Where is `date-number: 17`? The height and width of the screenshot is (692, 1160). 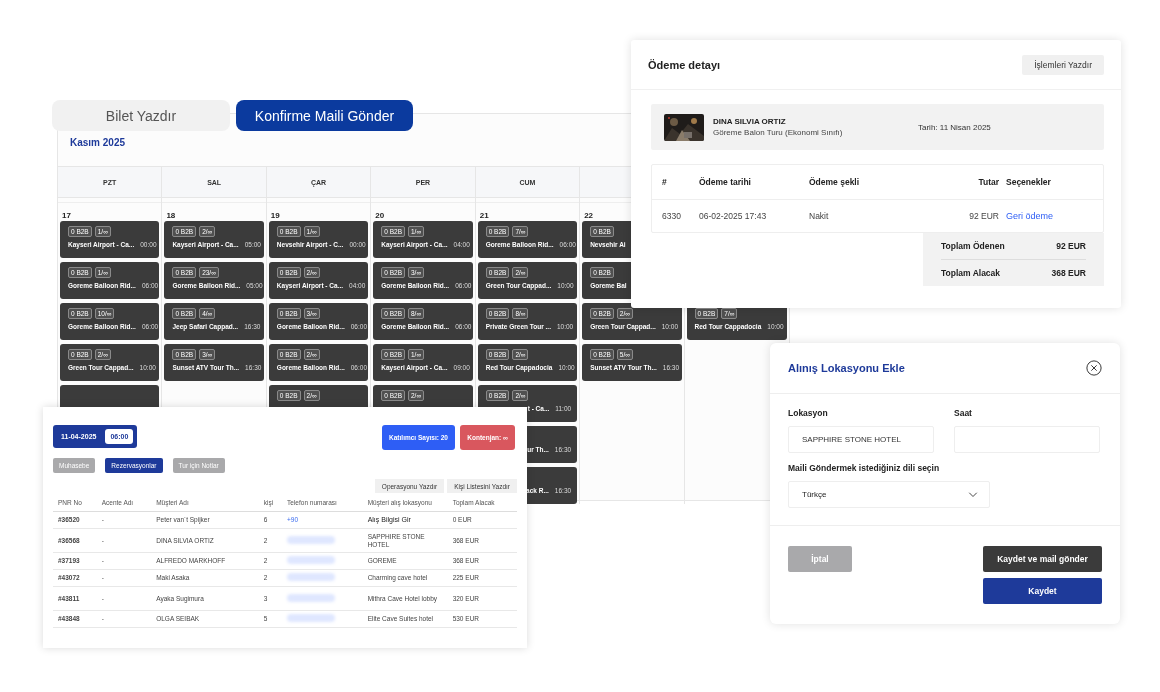 date-number: 17 is located at coordinates (66, 216).